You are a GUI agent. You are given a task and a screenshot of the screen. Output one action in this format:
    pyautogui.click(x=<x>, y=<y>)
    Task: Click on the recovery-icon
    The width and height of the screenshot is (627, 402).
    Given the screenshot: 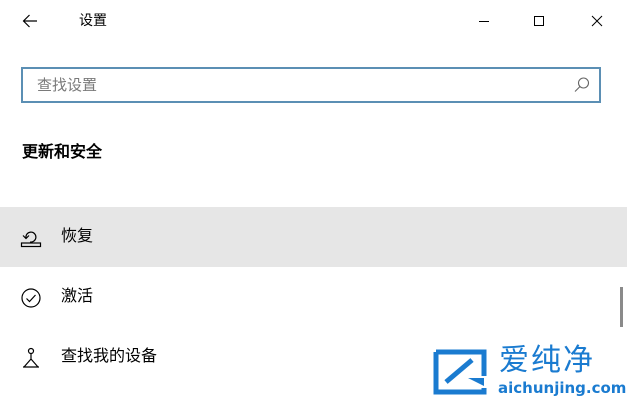 What is the action you would take?
    pyautogui.click(x=31, y=239)
    